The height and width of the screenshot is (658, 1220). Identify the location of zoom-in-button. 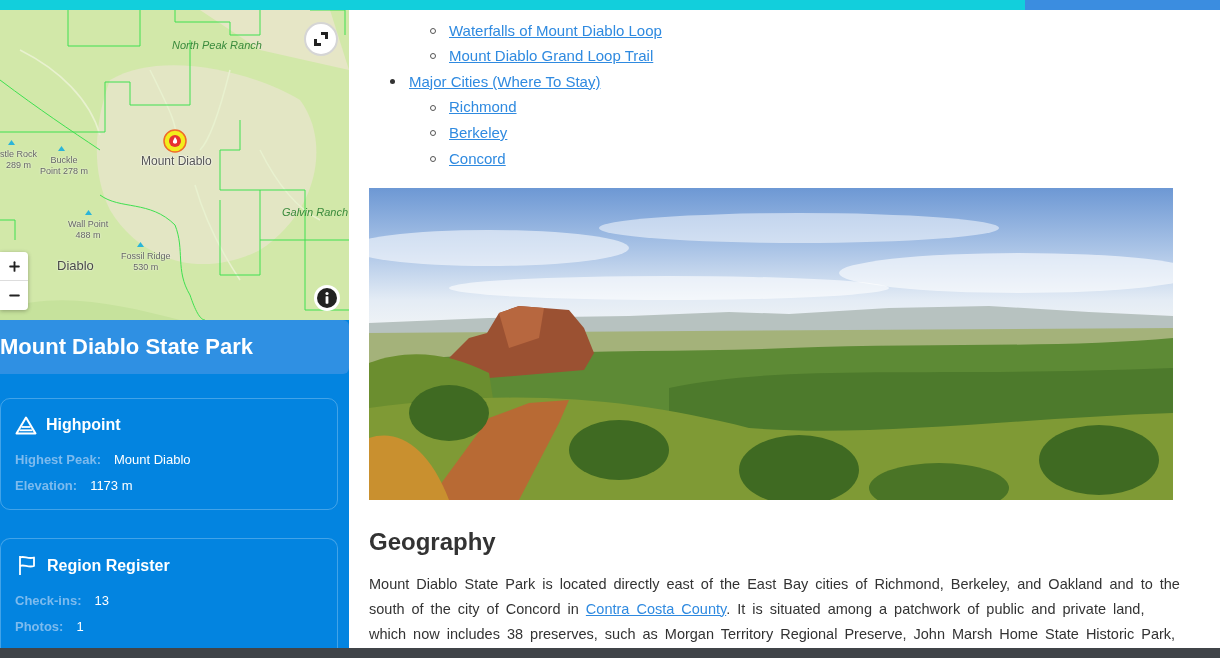
(14, 266).